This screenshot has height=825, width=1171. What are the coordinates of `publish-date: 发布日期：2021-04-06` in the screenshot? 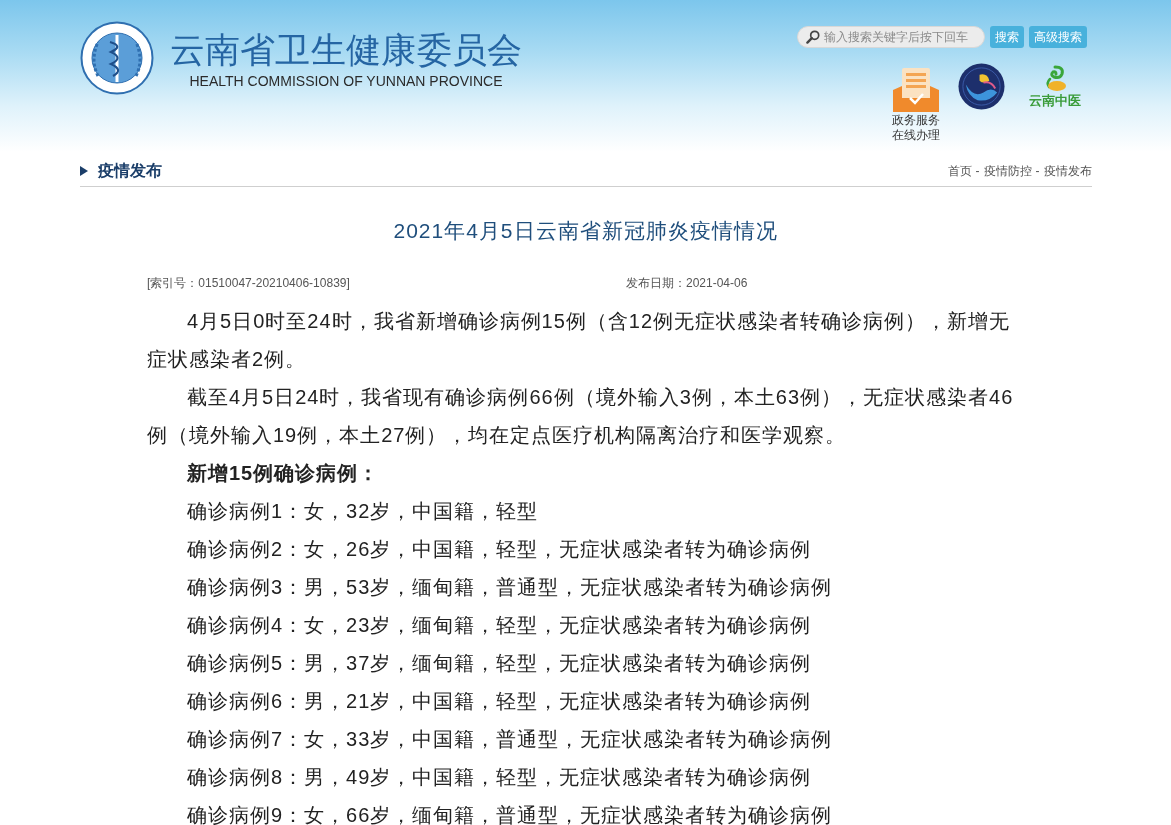 It's located at (687, 283).